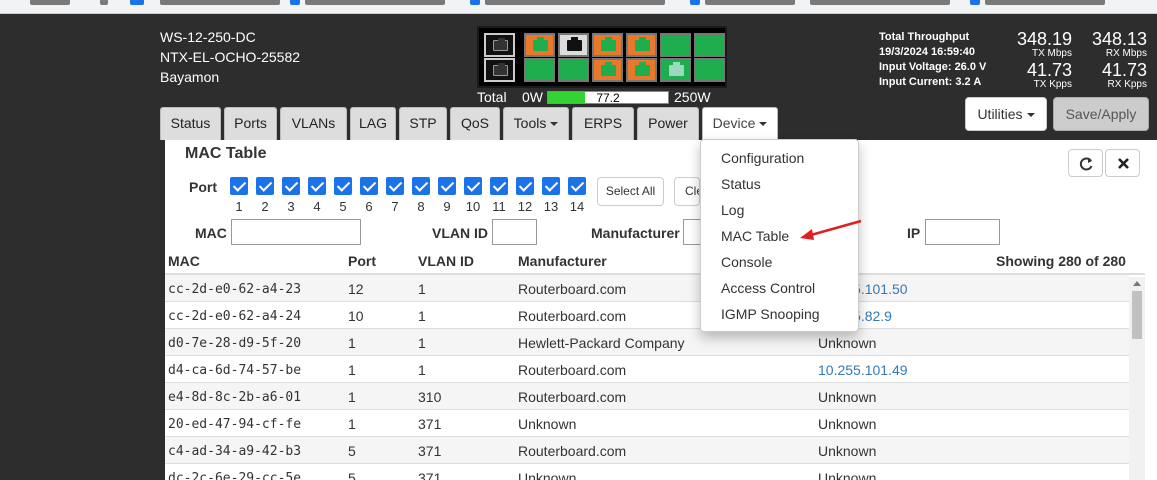  Describe the element at coordinates (184, 261) in the screenshot. I see `col-header-mac: MAC` at that location.